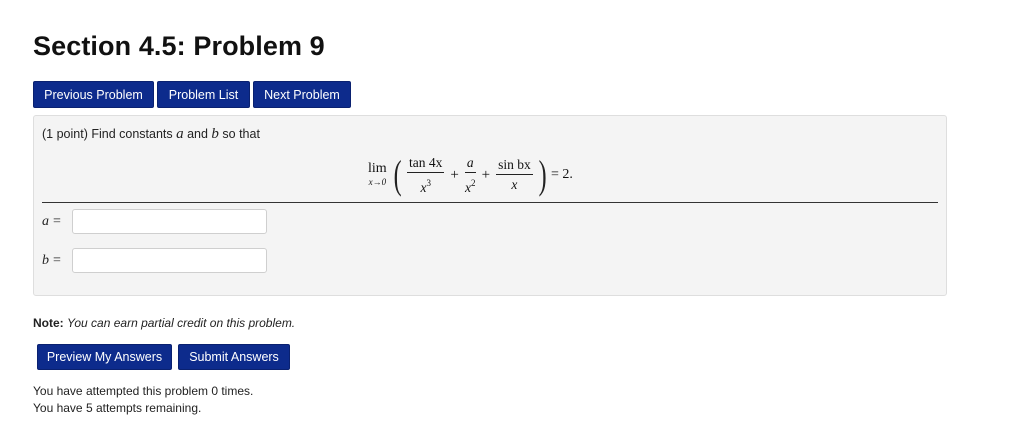 The width and height of the screenshot is (1024, 443). What do you see at coordinates (514, 166) in the screenshot?
I see `fraction-sin-numerator: sin bx` at bounding box center [514, 166].